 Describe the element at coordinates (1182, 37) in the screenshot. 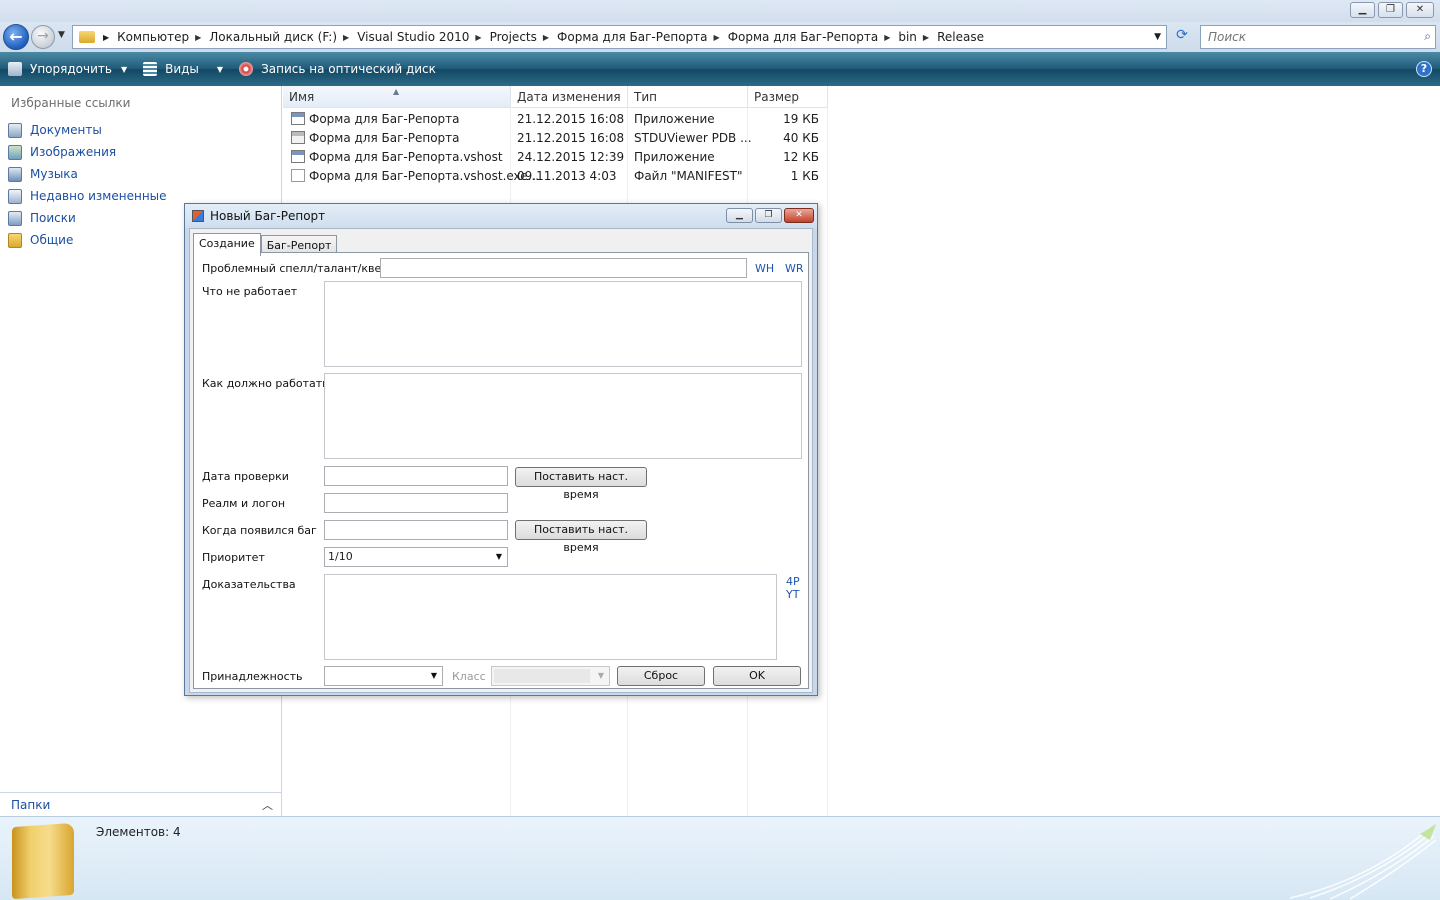

I see `refresh-icon: ⟳` at that location.